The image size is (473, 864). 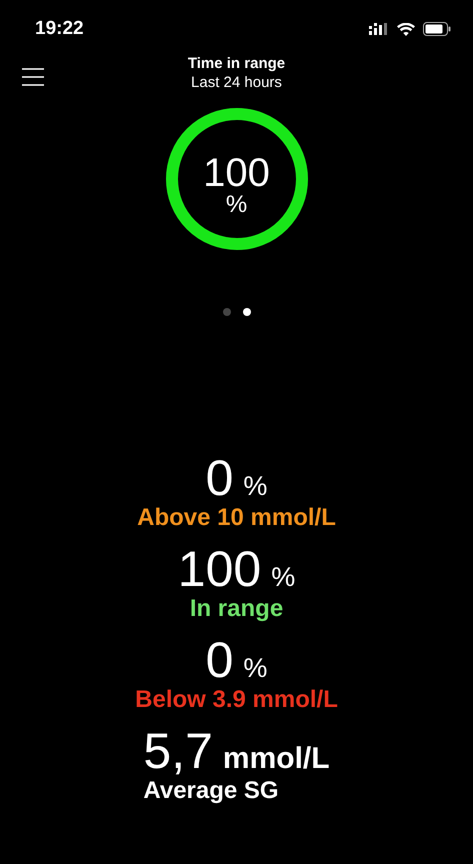 What do you see at coordinates (211, 791) in the screenshot?
I see `stat-label: Average SG` at bounding box center [211, 791].